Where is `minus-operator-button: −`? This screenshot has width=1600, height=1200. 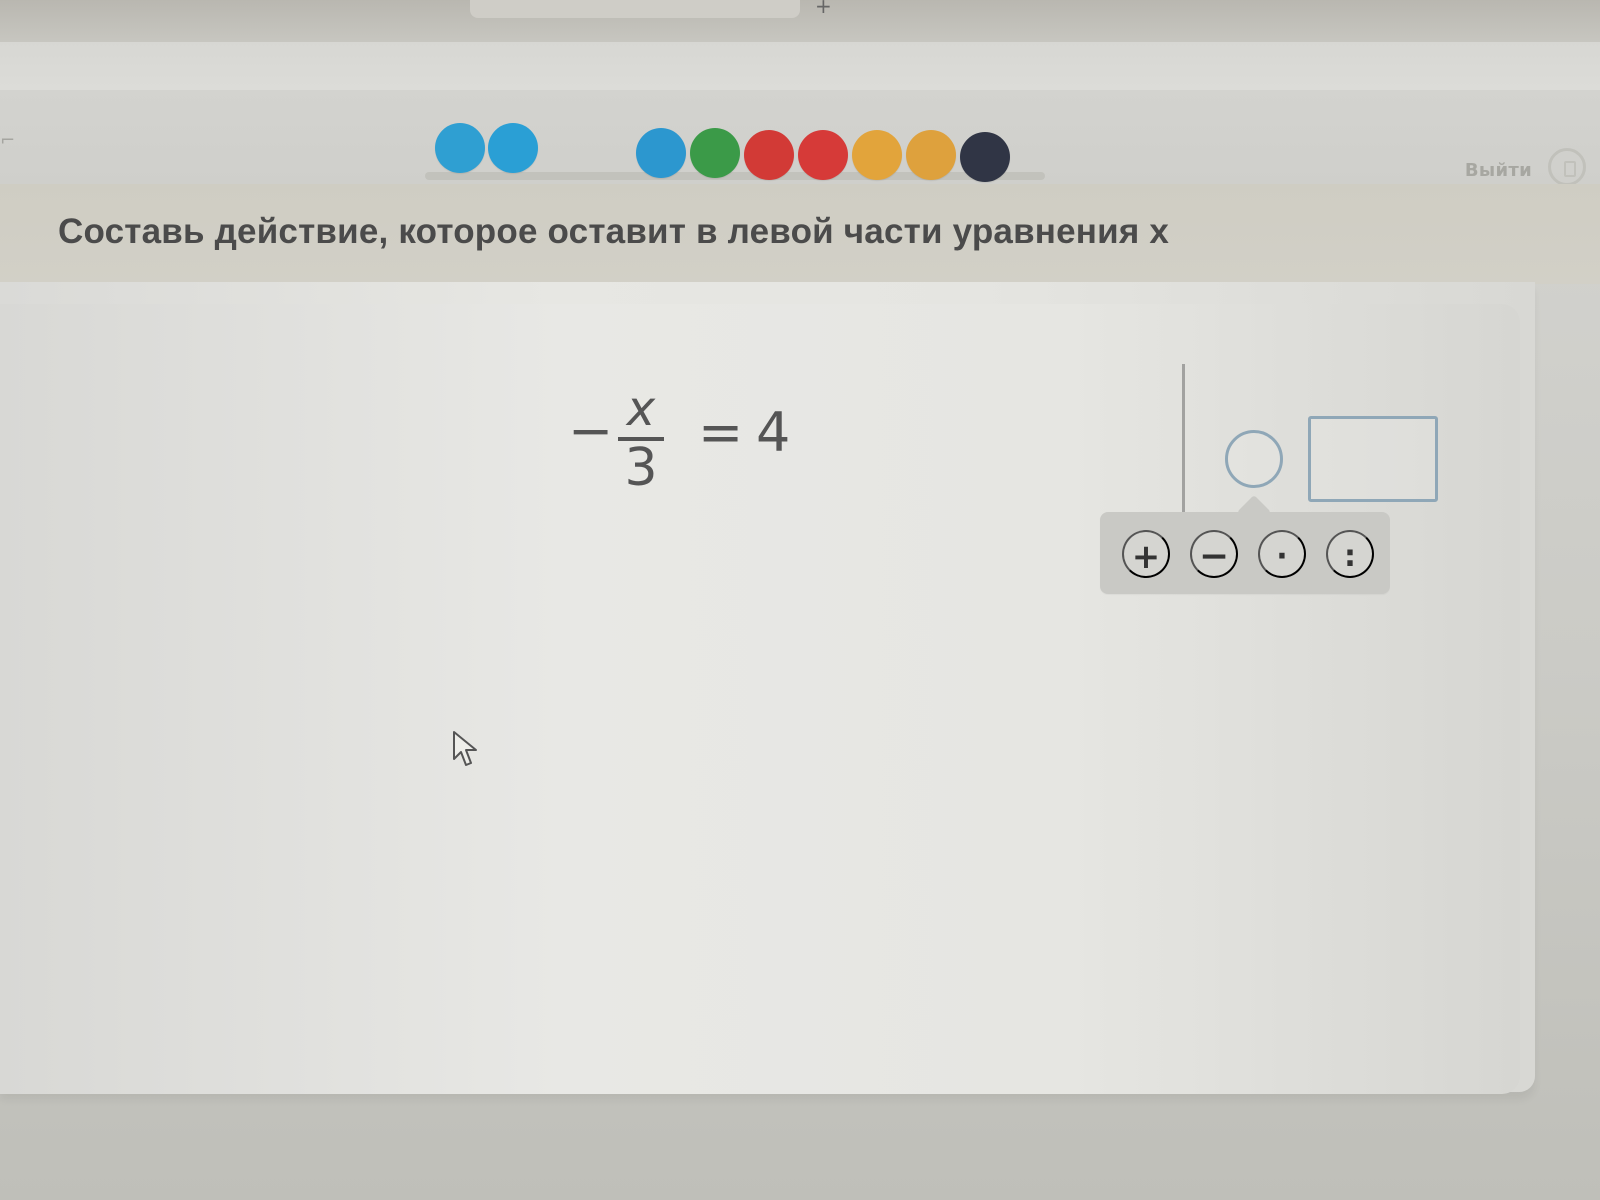 minus-operator-button: − is located at coordinates (1214, 554).